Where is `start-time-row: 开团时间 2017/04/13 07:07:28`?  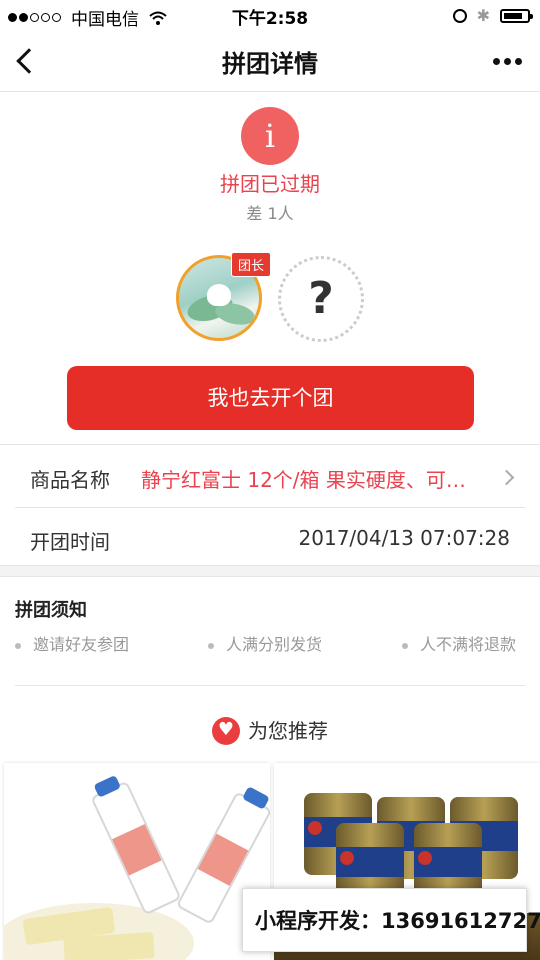 start-time-row: 开团时间 2017/04/13 07:07:28 is located at coordinates (270, 539).